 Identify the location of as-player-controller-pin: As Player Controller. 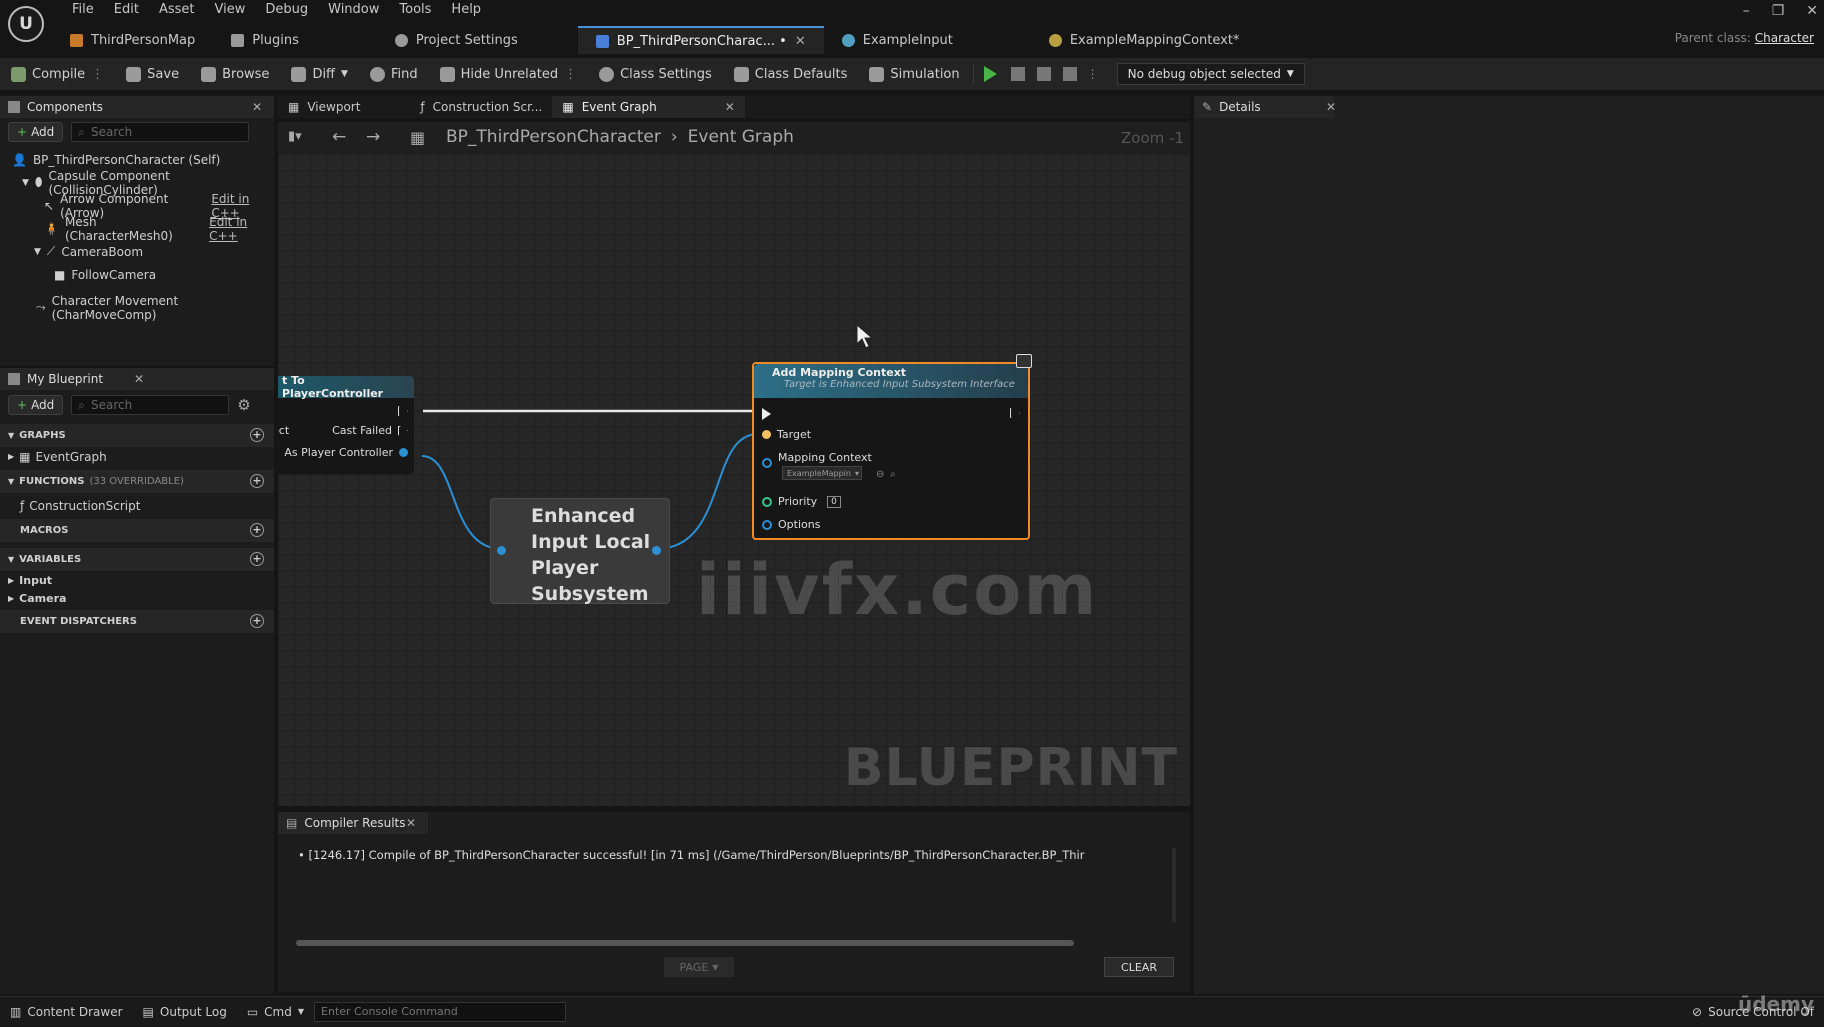
(346, 452).